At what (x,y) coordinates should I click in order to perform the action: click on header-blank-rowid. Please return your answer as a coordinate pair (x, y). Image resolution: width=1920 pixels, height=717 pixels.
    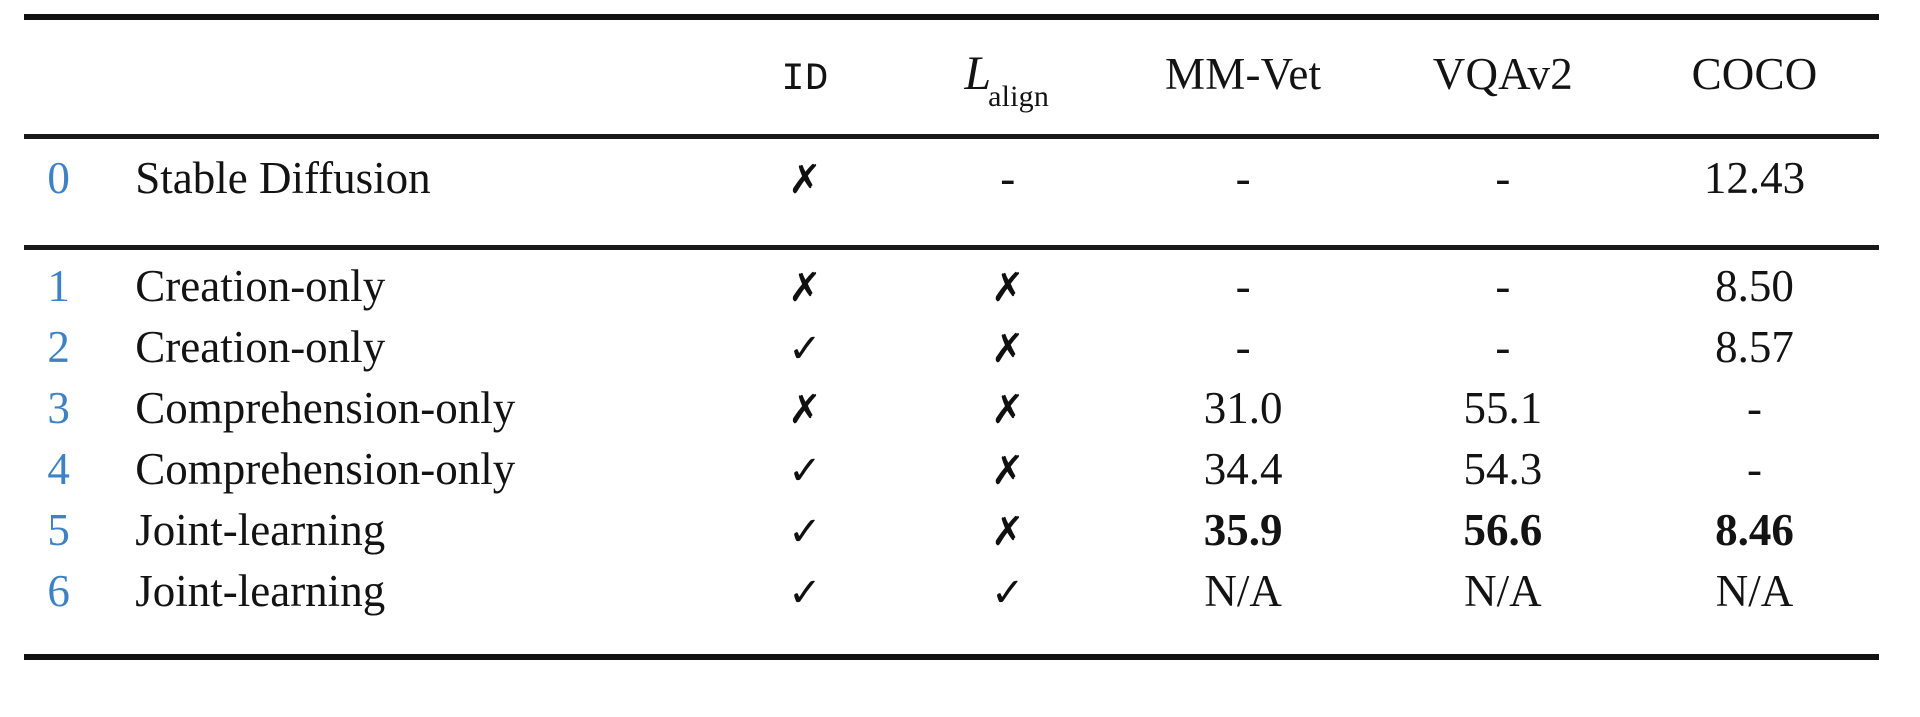
    Looking at the image, I should click on (58, 81).